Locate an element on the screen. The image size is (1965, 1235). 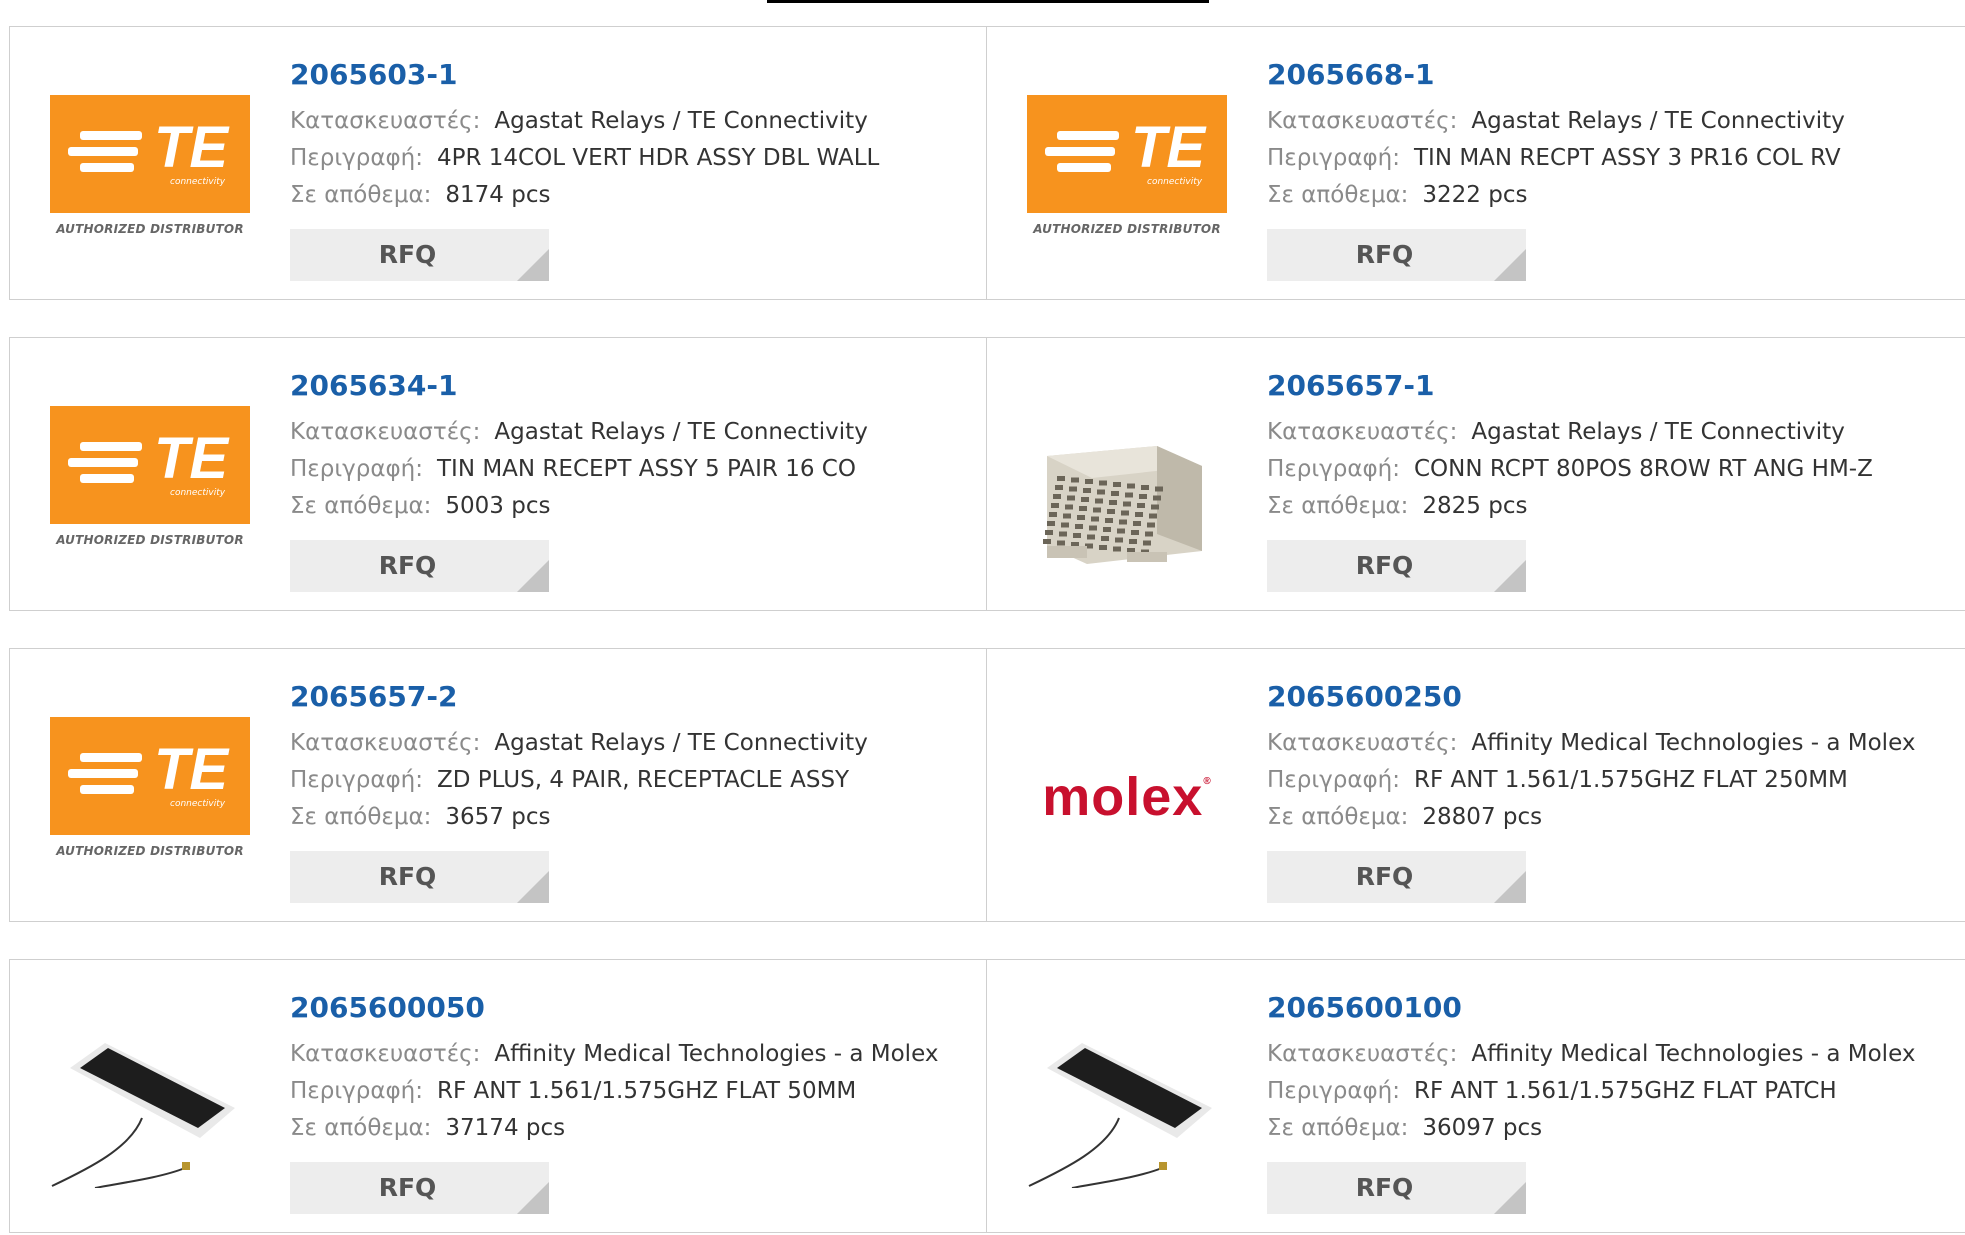
molex-logo: molex® is located at coordinates (1127, 797).